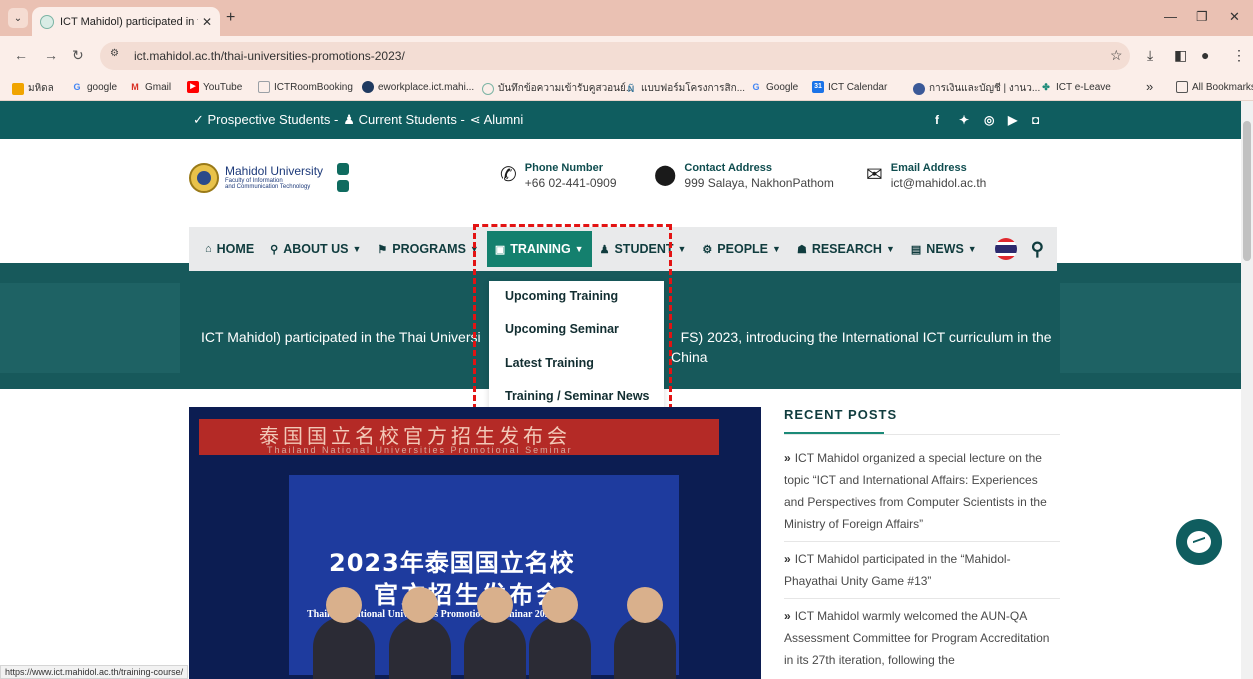 This screenshot has width=1253, height=679. Describe the element at coordinates (343, 178) in the screenshot. I see `ict-logo-icon` at that location.